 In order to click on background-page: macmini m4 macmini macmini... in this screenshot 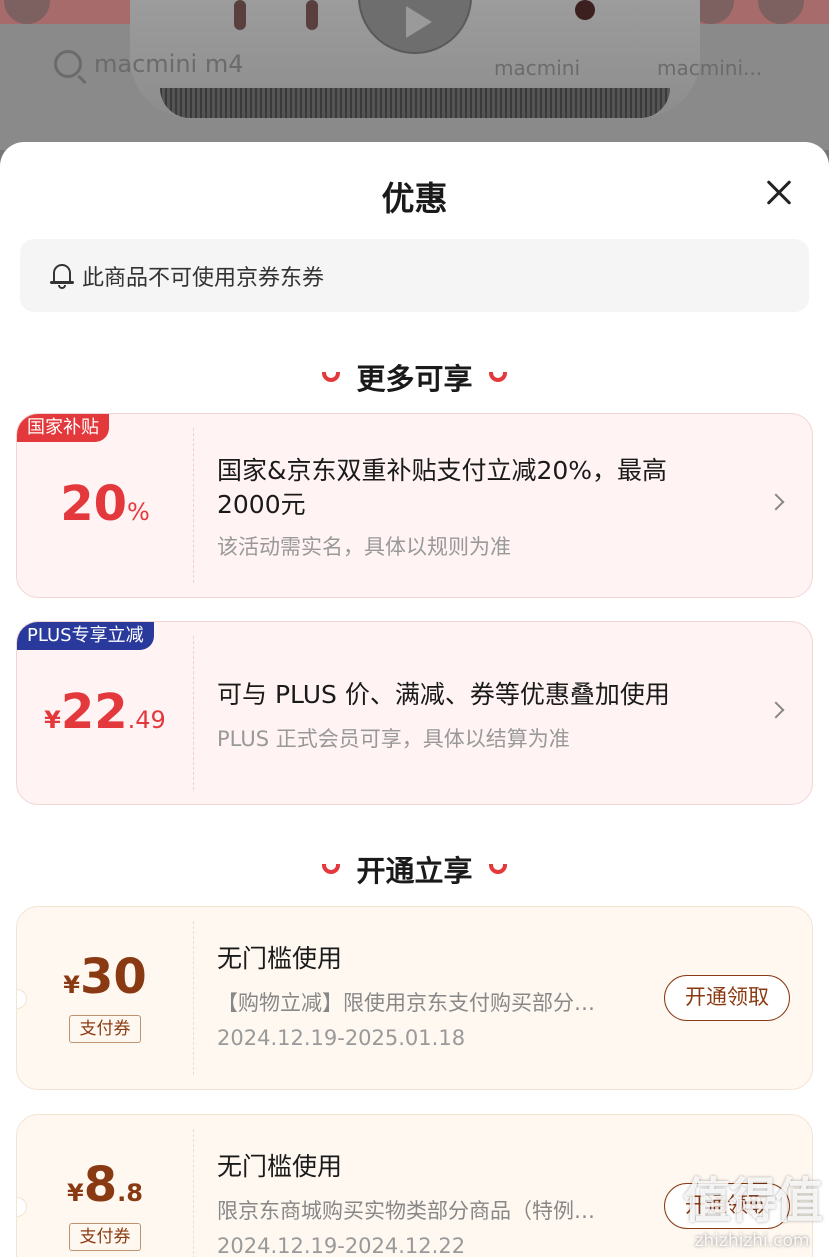, I will do `click(414, 75)`.